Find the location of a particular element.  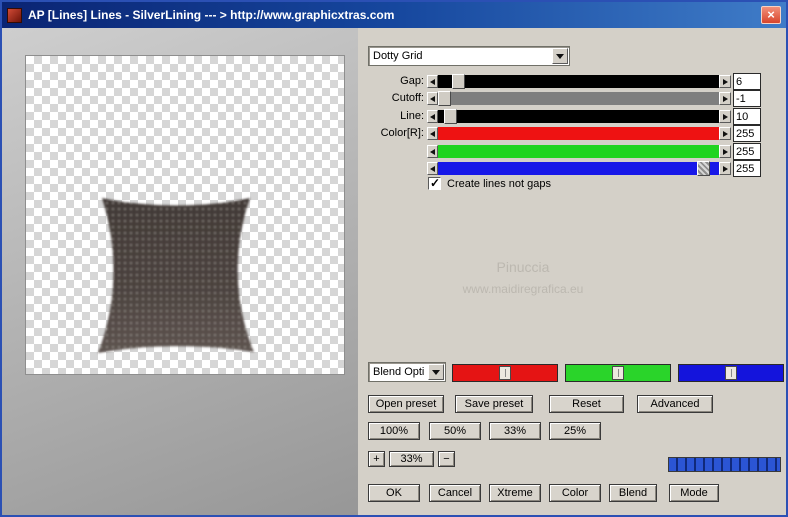

blend-options-dropdown: Blend Opti is located at coordinates (407, 372).